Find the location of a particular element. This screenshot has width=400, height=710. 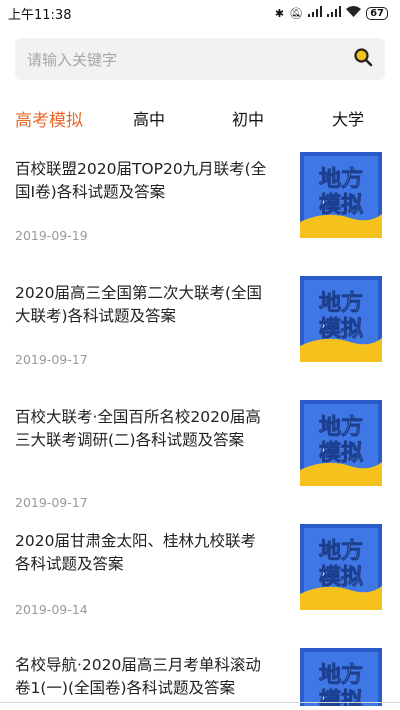

signal-icon is located at coordinates (315, 13).